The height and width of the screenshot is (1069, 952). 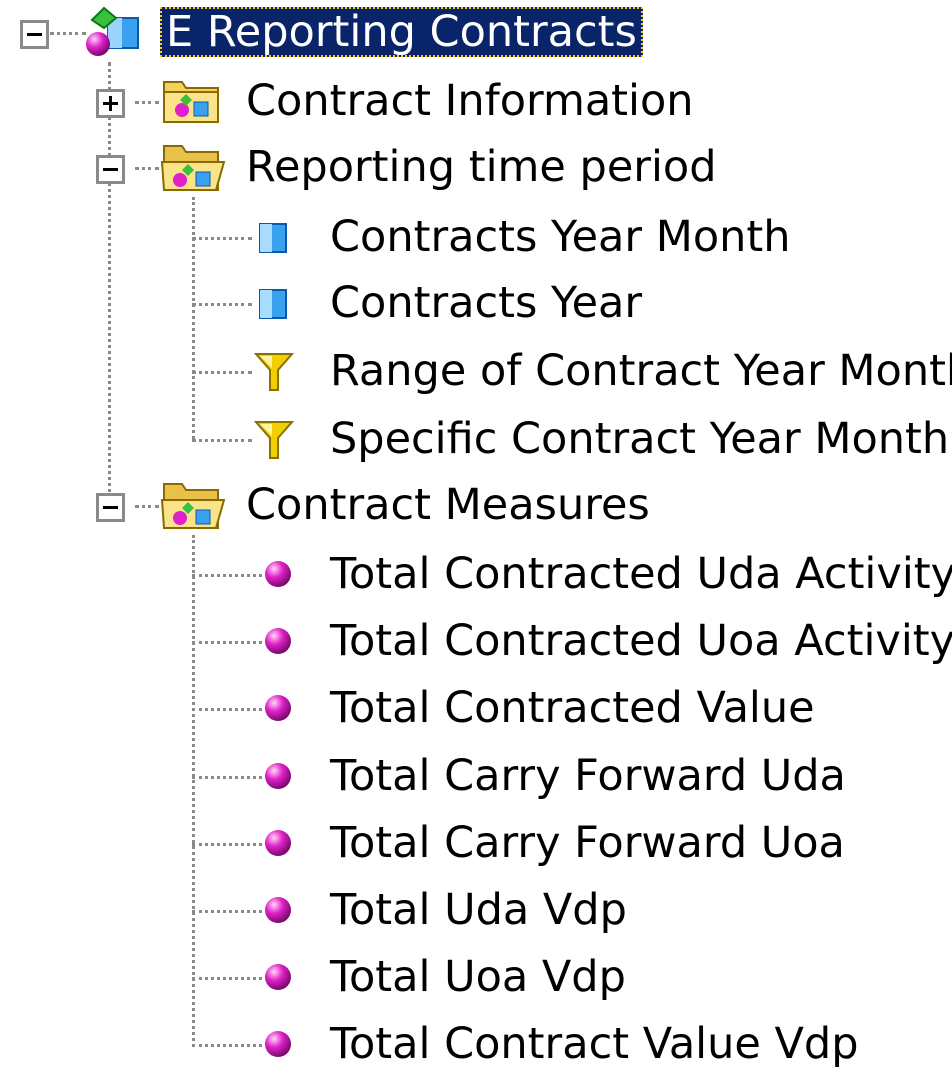 I want to click on tree-leaf-label: Total Contracted Uoa Activity, so click(x=641, y=641).